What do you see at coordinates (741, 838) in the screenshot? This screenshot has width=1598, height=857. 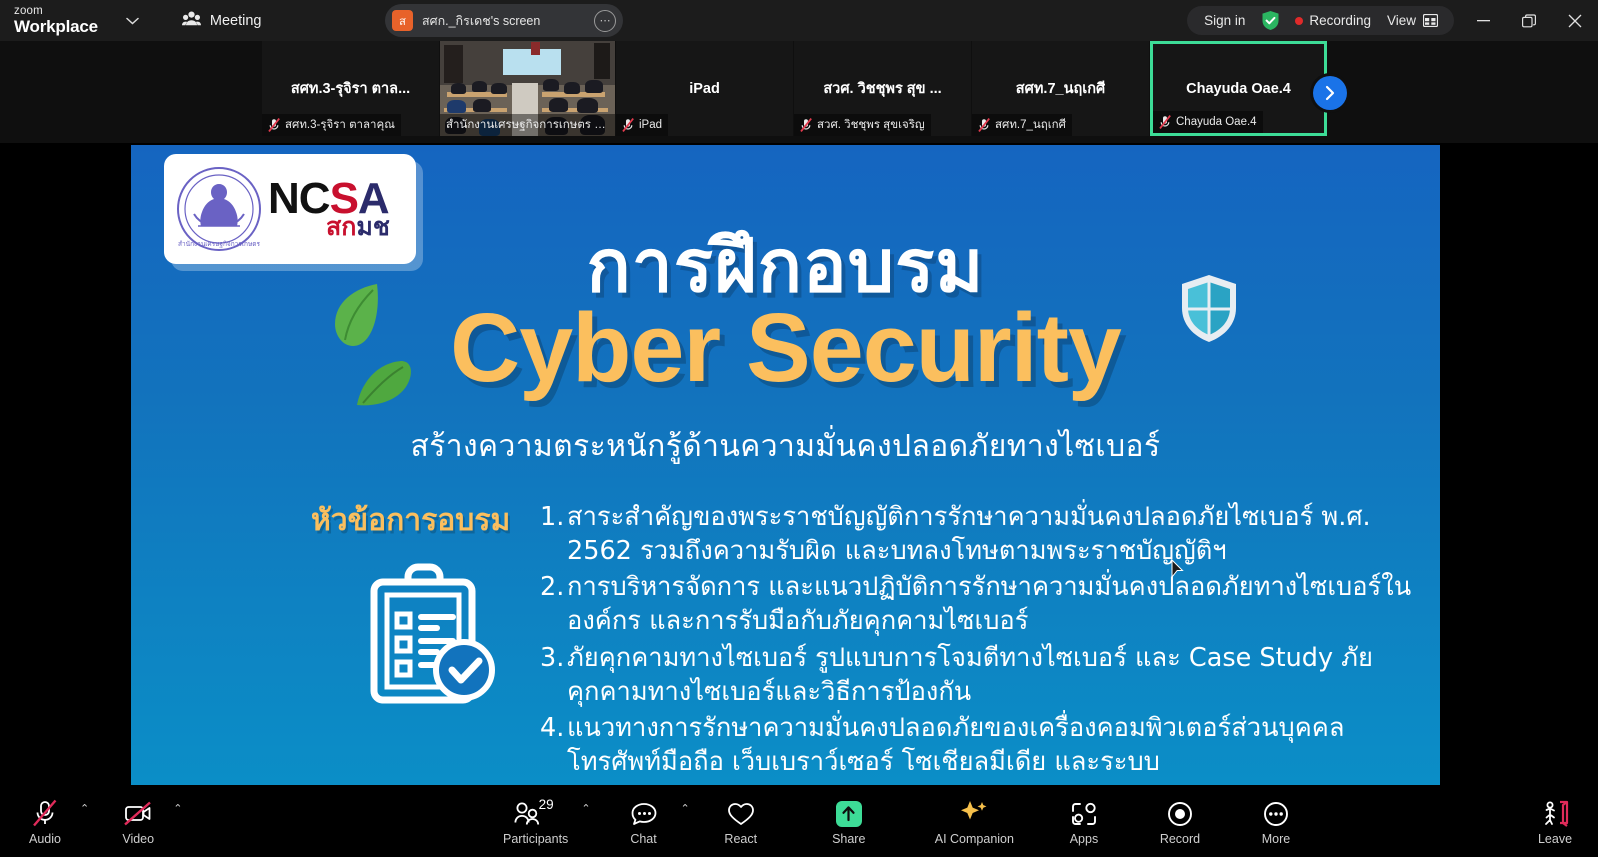 I see `react-label: React` at bounding box center [741, 838].